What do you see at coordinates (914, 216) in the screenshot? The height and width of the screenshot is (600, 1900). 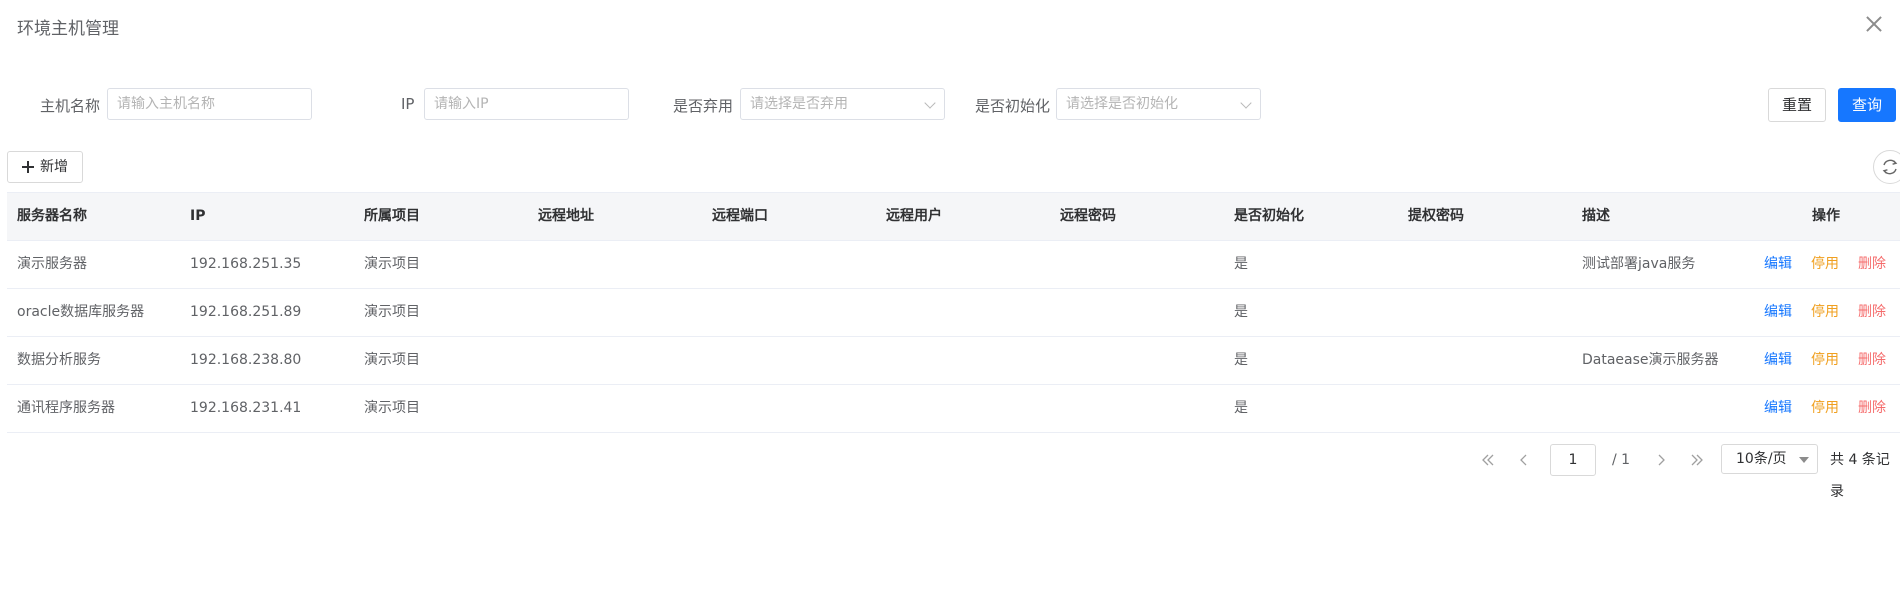 I see `col-remote-user: 远程用户` at bounding box center [914, 216].